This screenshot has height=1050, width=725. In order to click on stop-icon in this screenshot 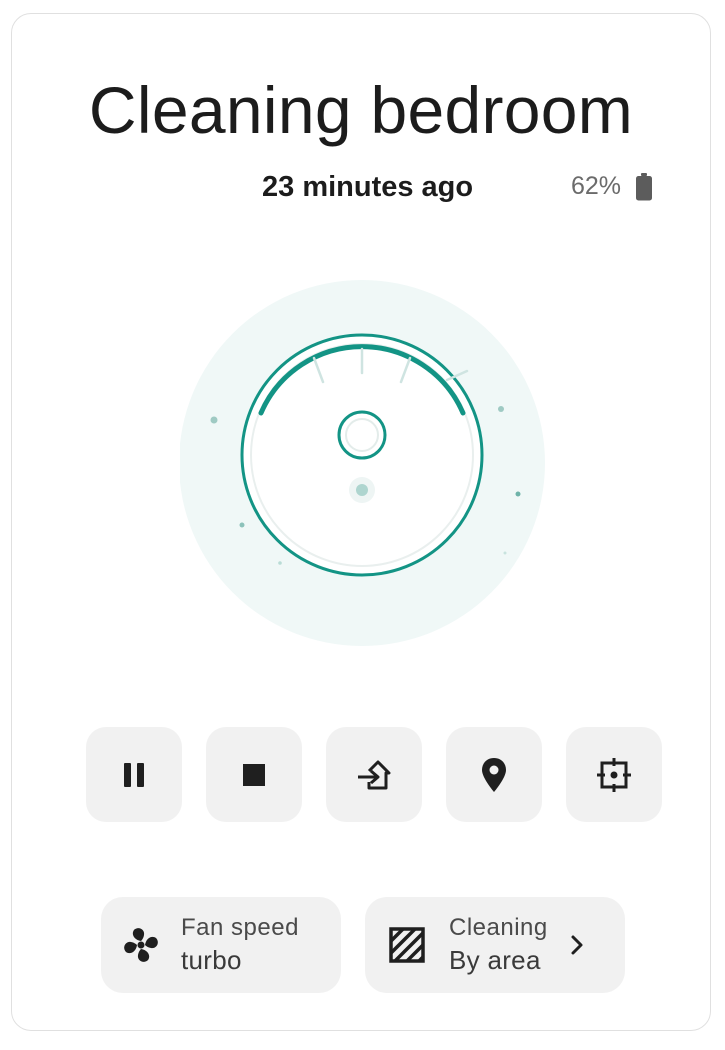, I will do `click(254, 774)`.